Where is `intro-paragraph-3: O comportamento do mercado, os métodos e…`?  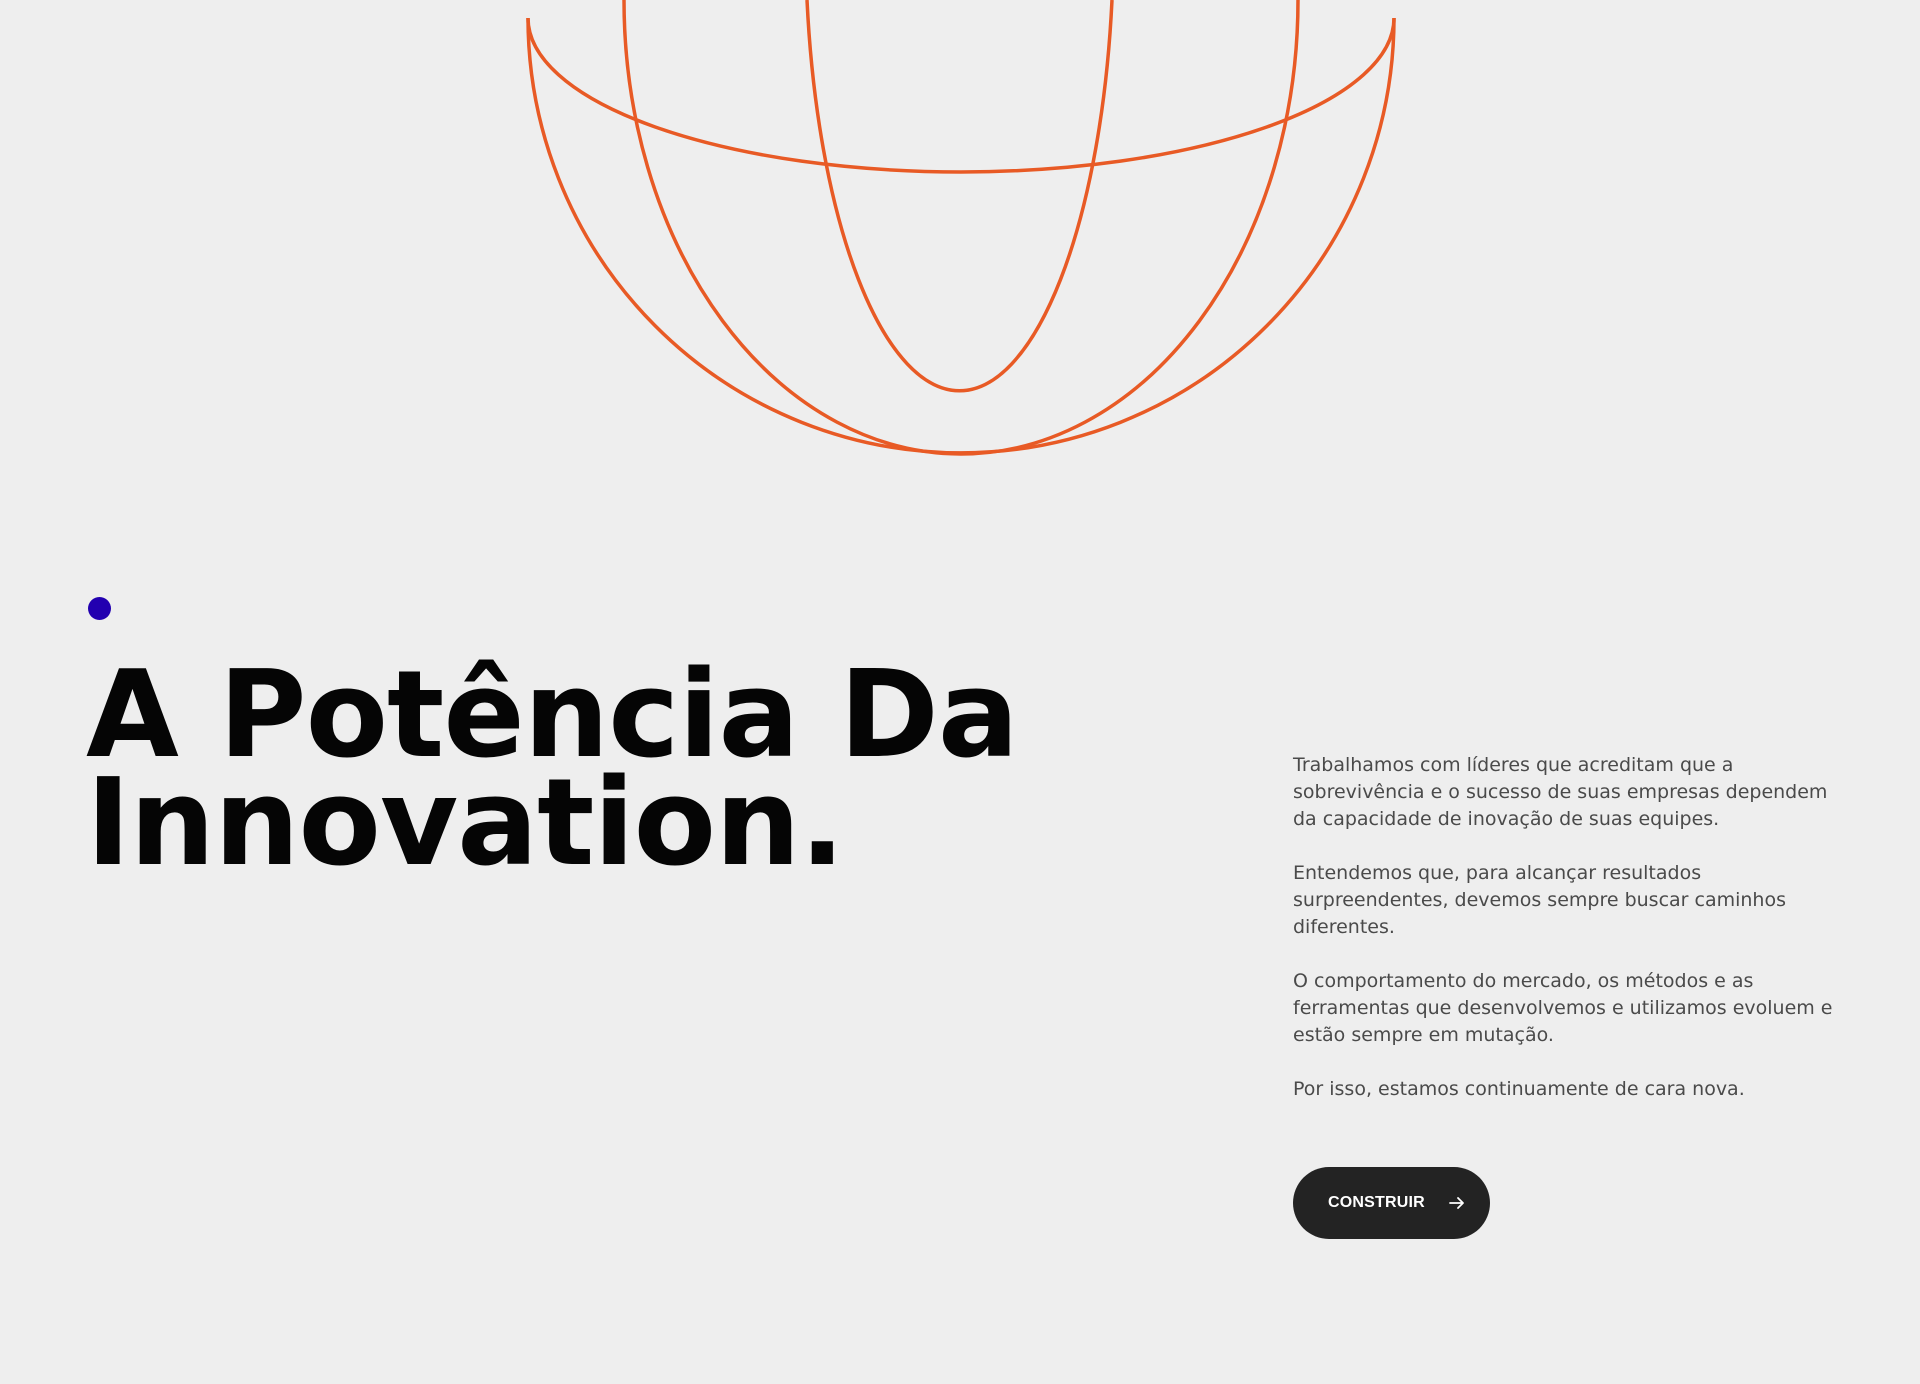
intro-paragraph-3: O comportamento do mercado, os métodos e… is located at coordinates (1563, 1008).